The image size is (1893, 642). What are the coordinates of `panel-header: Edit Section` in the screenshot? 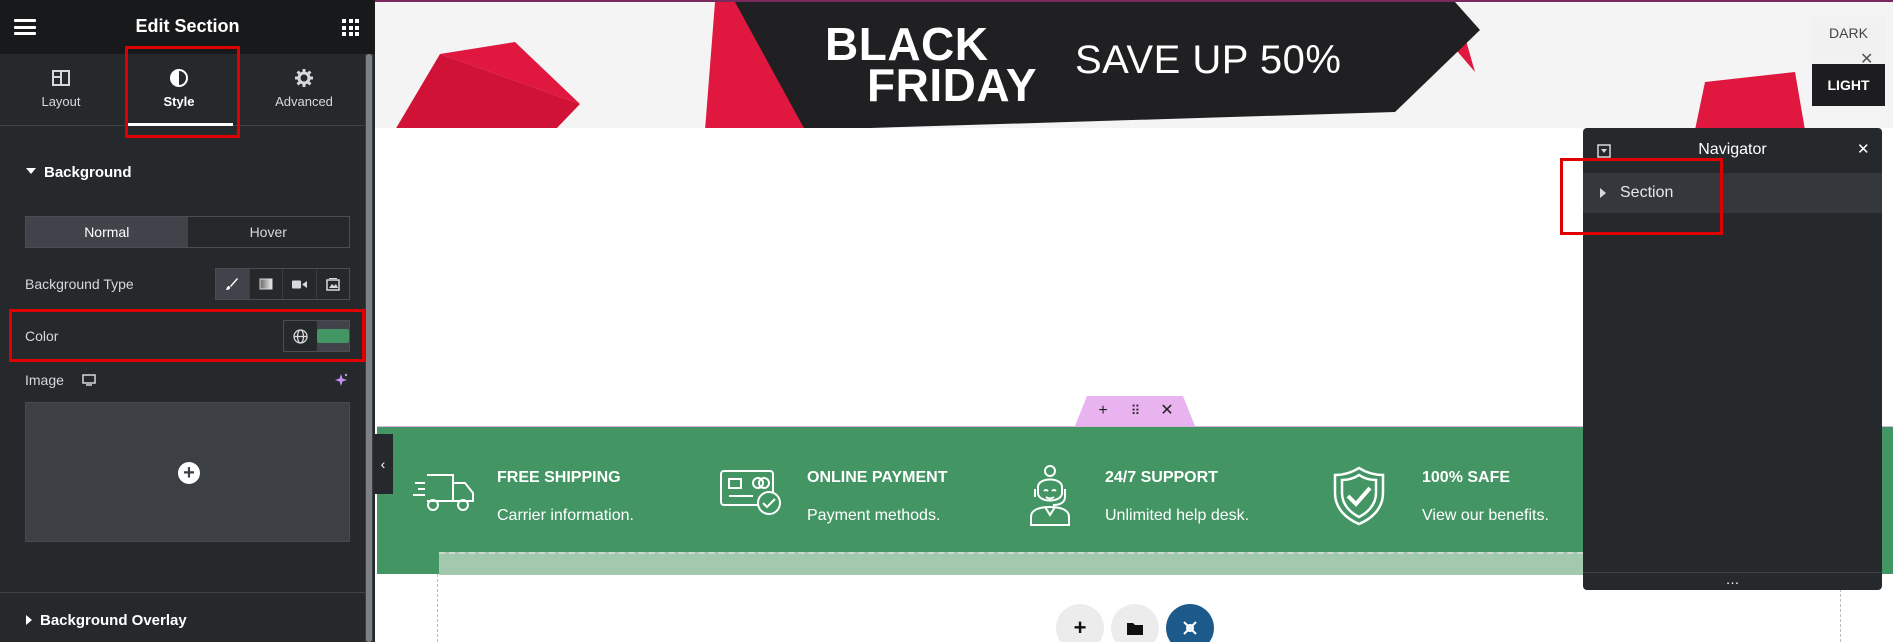 It's located at (187, 27).